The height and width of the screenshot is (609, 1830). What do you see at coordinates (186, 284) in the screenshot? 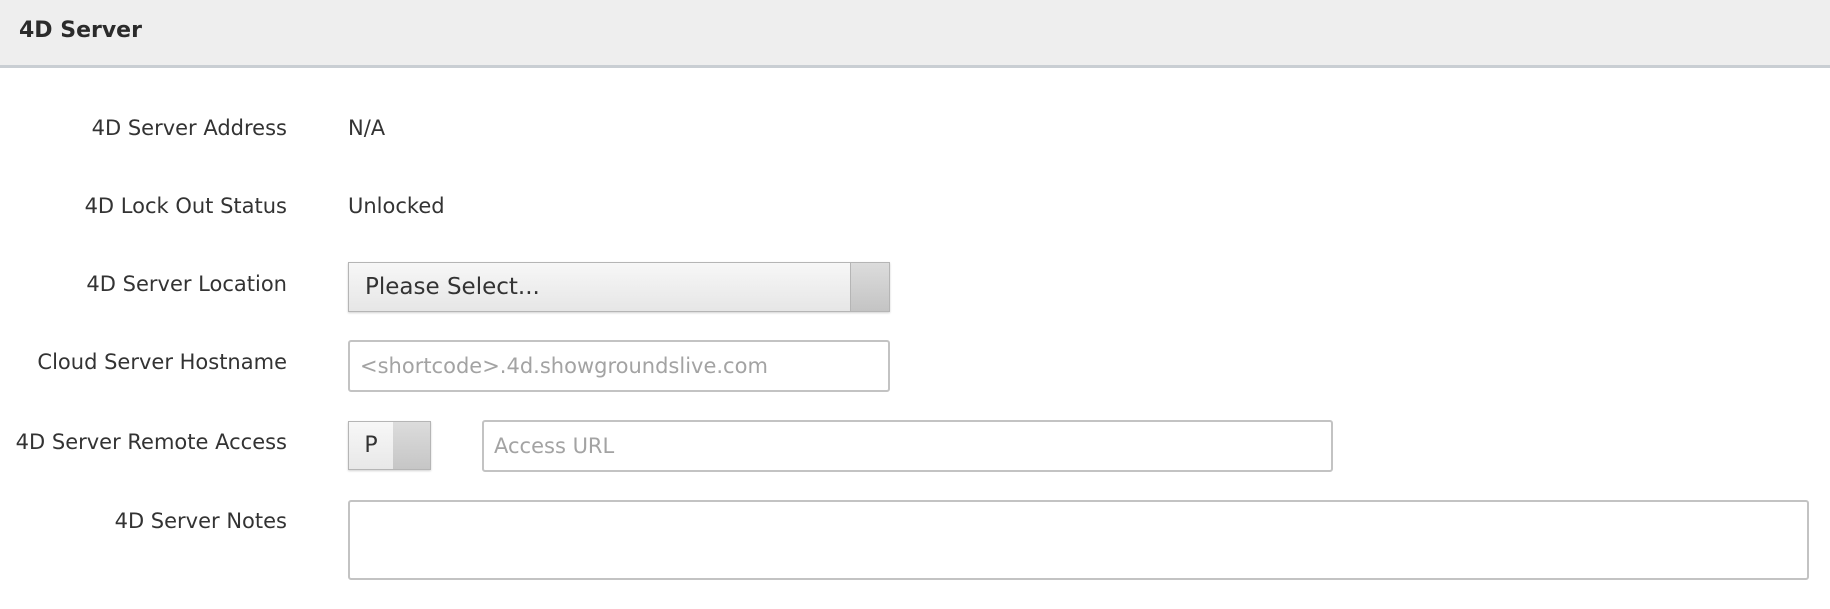
I see `server-location-label: 4D Server Location` at bounding box center [186, 284].